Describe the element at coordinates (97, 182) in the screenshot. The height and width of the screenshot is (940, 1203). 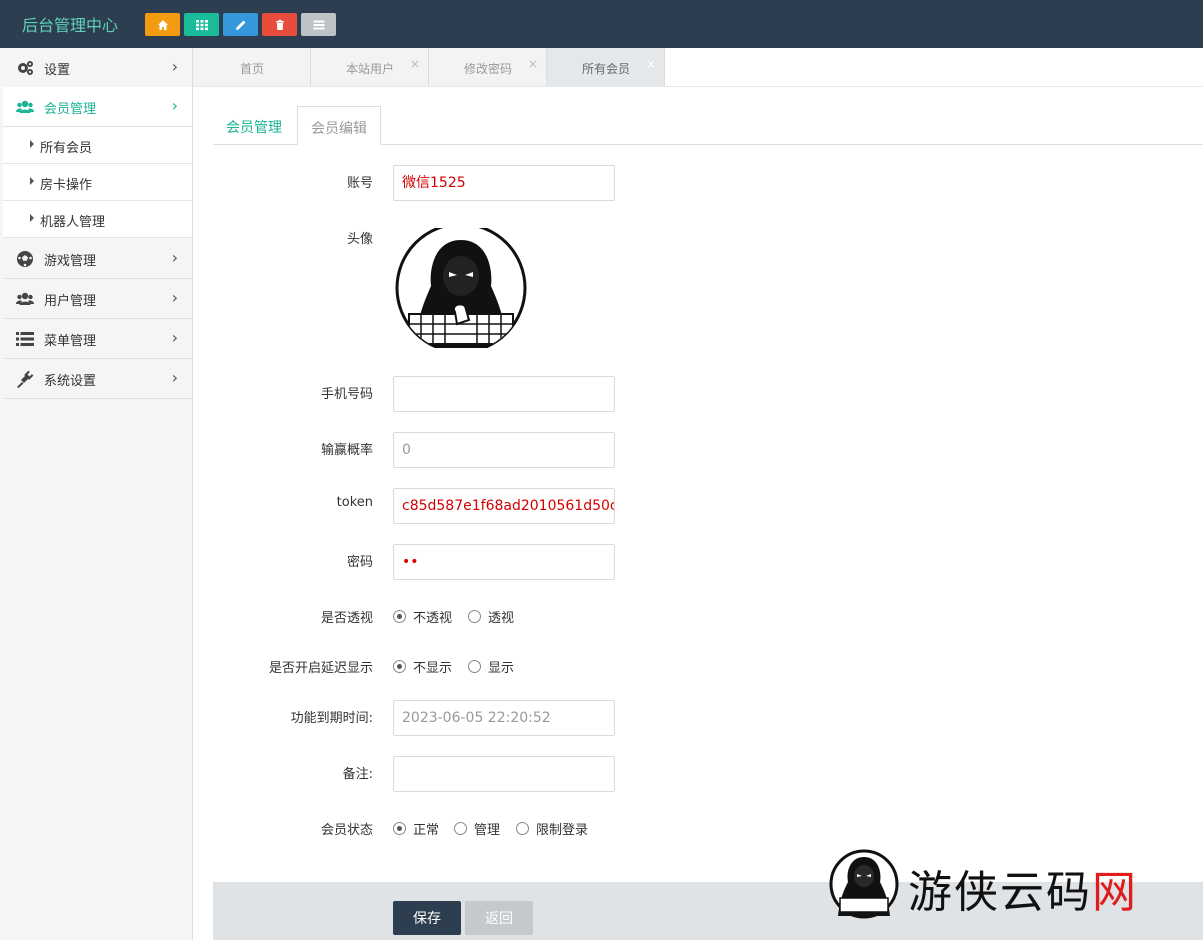
I see `sidebar-subitem-room-card: 房卡操作` at that location.